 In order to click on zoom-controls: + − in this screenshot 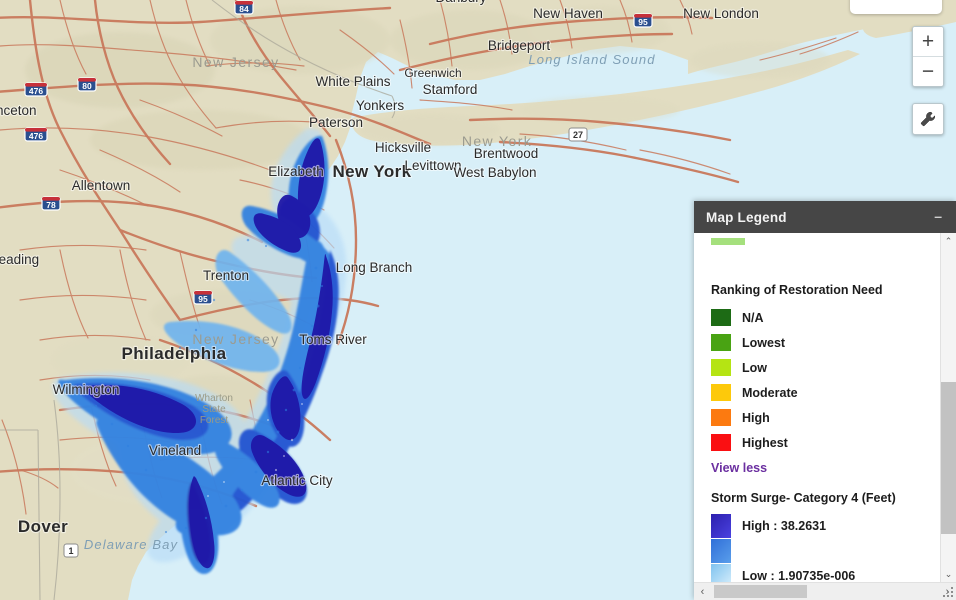, I will do `click(928, 56)`.